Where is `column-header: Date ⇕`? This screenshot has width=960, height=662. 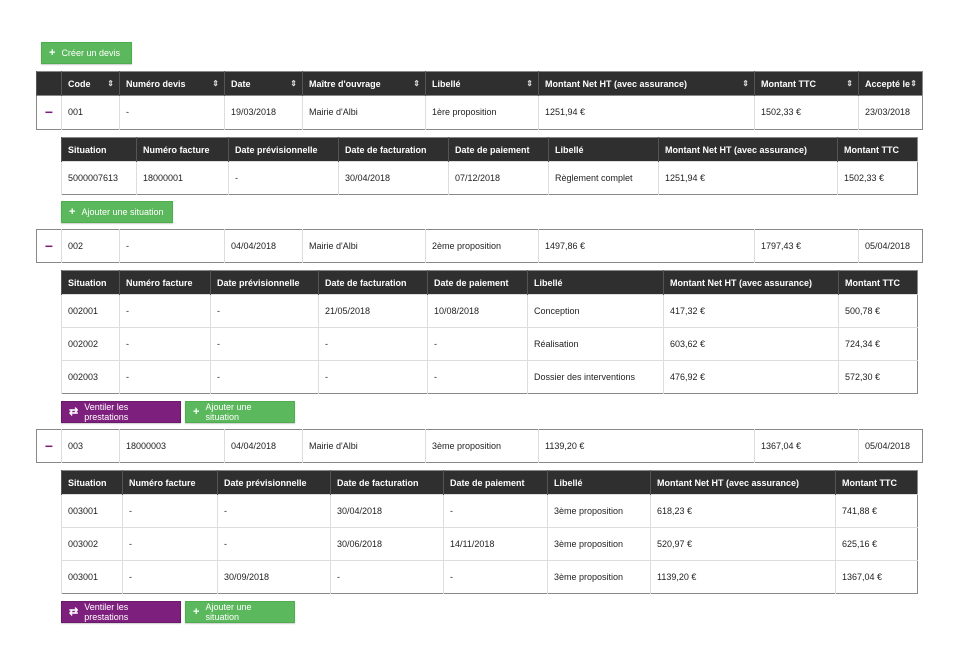
column-header: Date ⇕ is located at coordinates (263, 83).